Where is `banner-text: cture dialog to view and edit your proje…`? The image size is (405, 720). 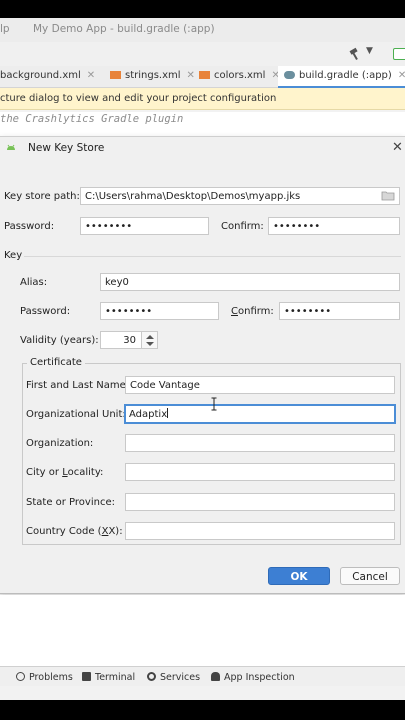
banner-text: cture dialog to view and edit your proje… is located at coordinates (138, 98).